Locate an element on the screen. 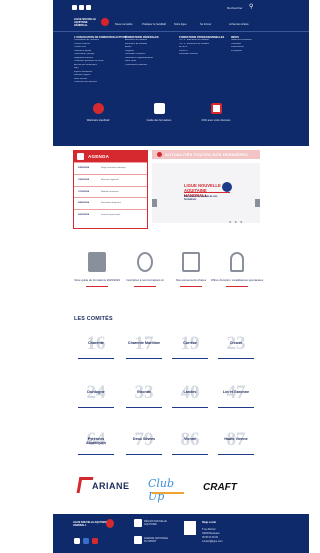 This screenshot has height=553, width=320. partner-logo-ariane: ARIANE is located at coordinates (103, 490).